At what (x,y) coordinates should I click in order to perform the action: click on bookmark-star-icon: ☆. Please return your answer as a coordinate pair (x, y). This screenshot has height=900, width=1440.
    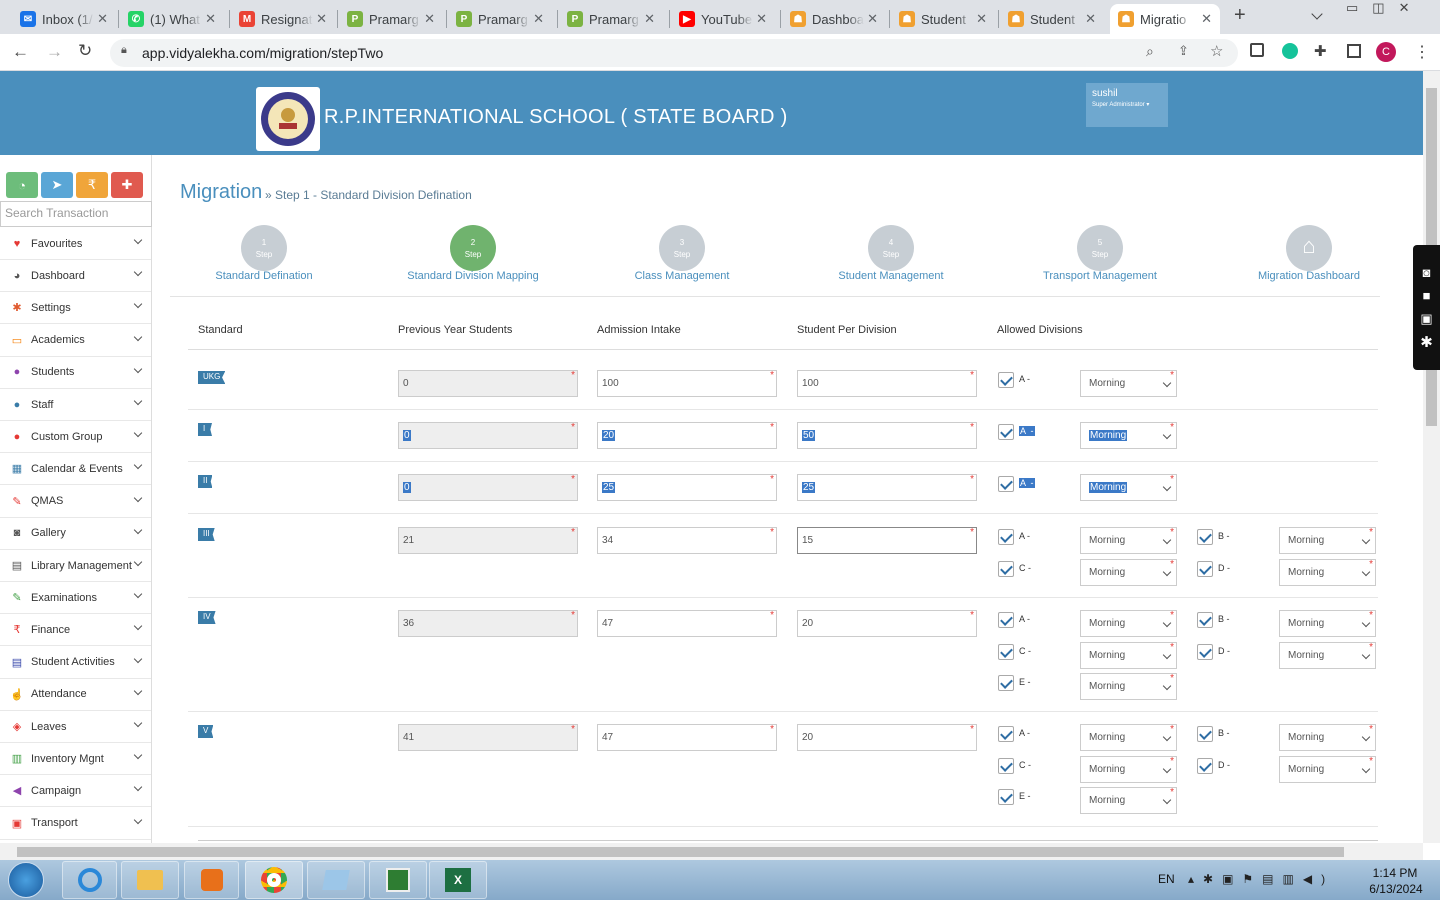
    Looking at the image, I should click on (1216, 51).